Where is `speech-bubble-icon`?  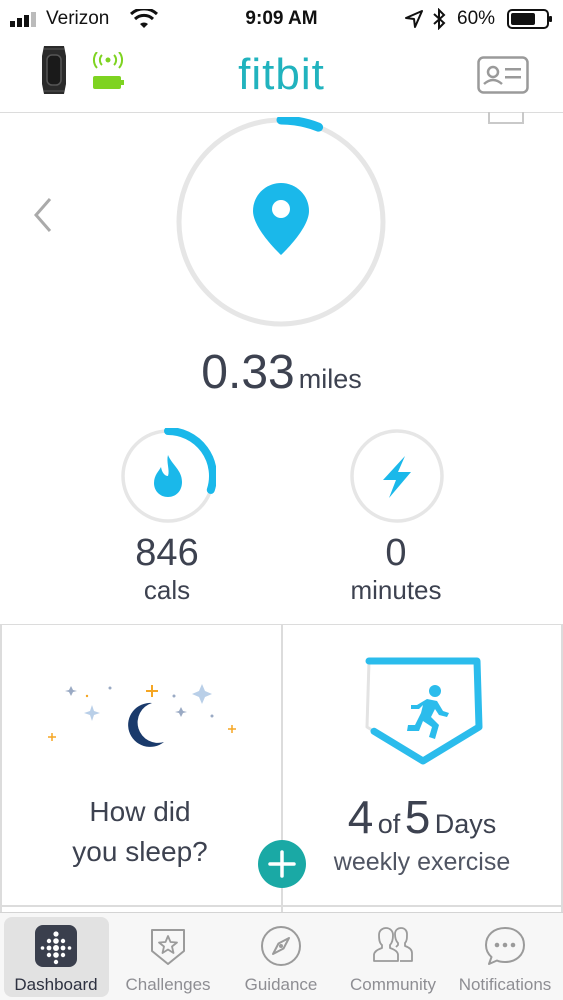 speech-bubble-icon is located at coordinates (505, 946).